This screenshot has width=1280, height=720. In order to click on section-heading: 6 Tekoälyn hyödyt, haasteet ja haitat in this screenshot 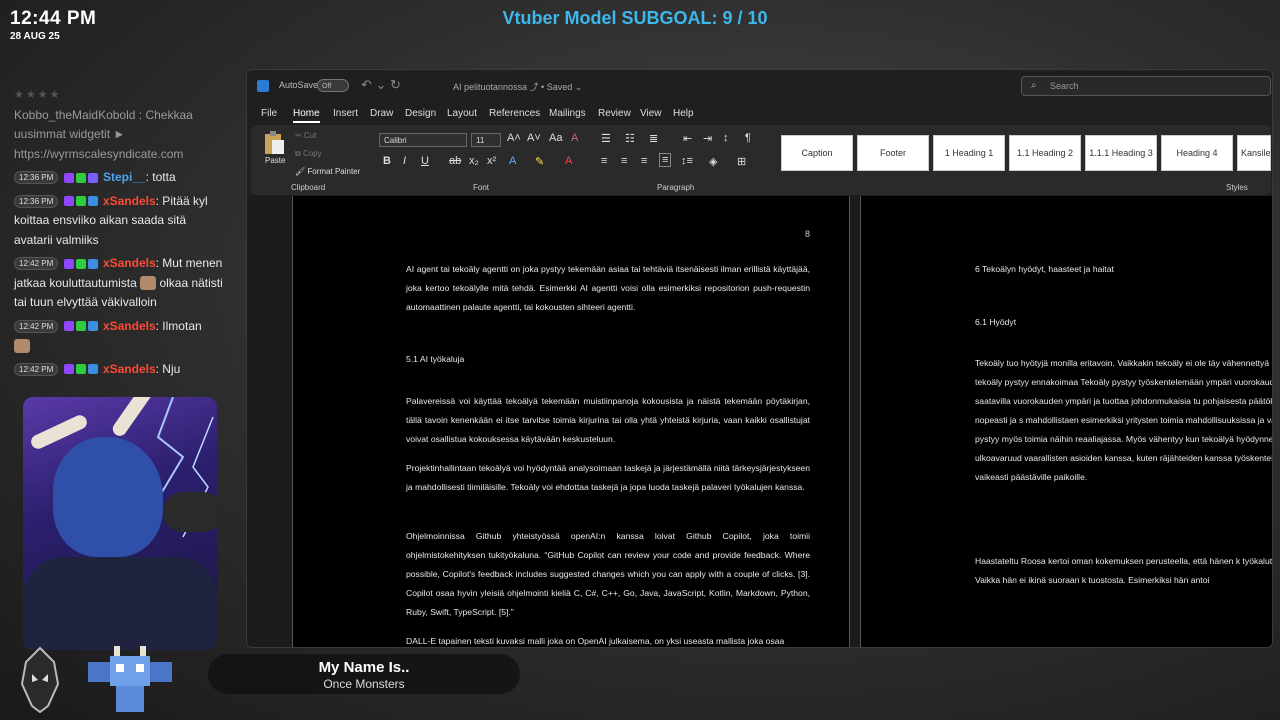, I will do `click(1044, 269)`.